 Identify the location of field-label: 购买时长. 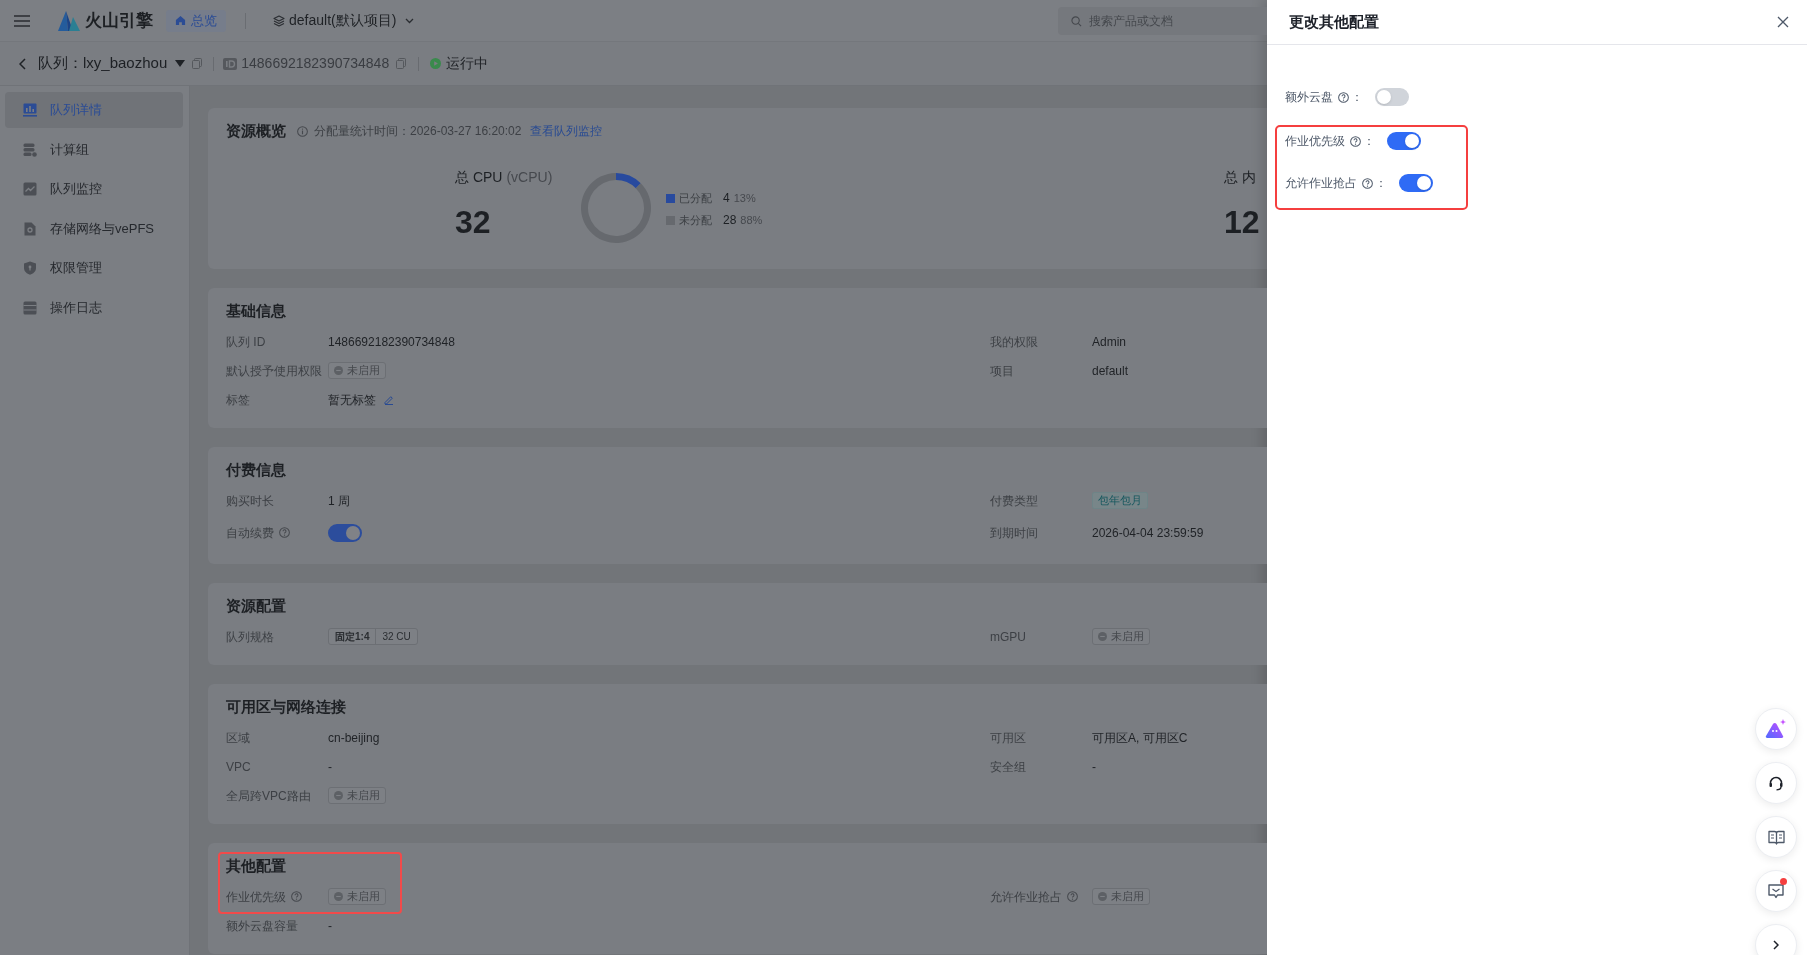
(250, 501).